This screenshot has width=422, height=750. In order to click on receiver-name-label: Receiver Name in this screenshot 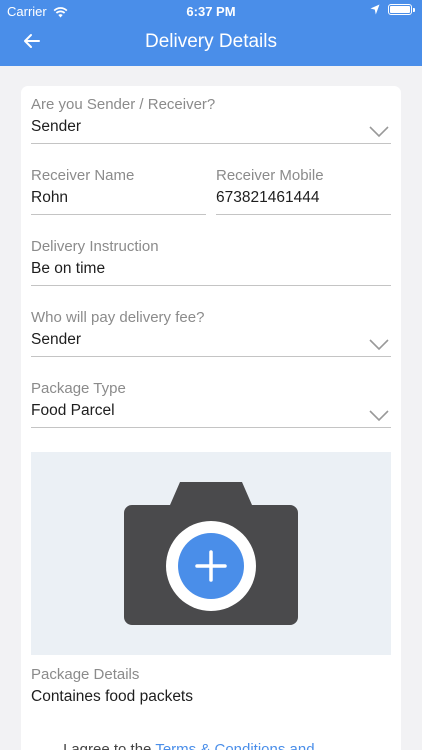, I will do `click(83, 175)`.